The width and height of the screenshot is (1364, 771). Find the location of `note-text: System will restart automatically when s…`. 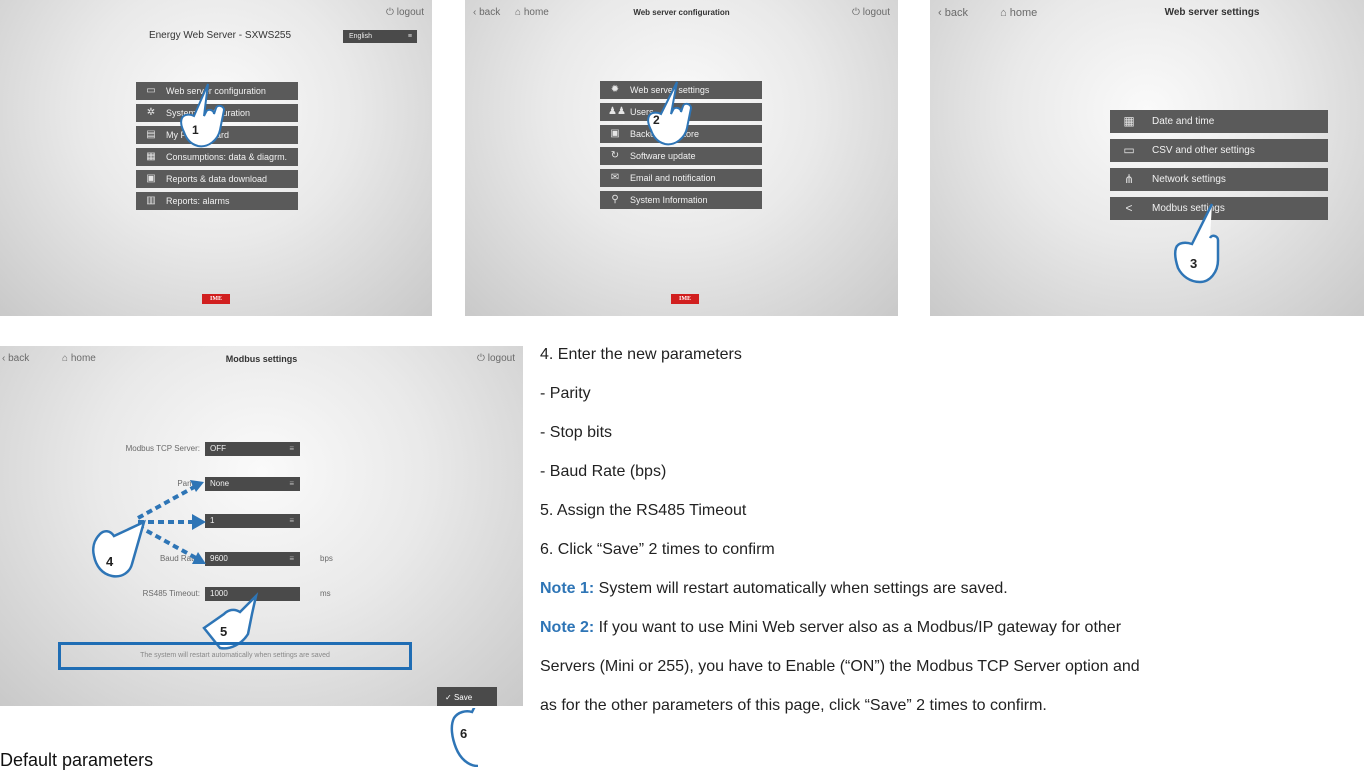

note-text: System will restart automatically when s… is located at coordinates (801, 588).